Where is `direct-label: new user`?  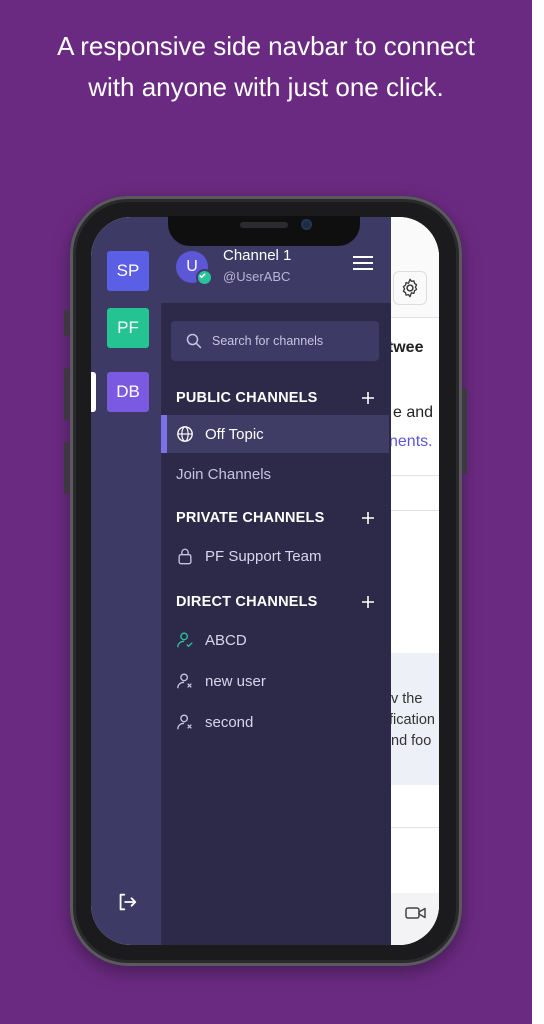 direct-label: new user is located at coordinates (235, 681).